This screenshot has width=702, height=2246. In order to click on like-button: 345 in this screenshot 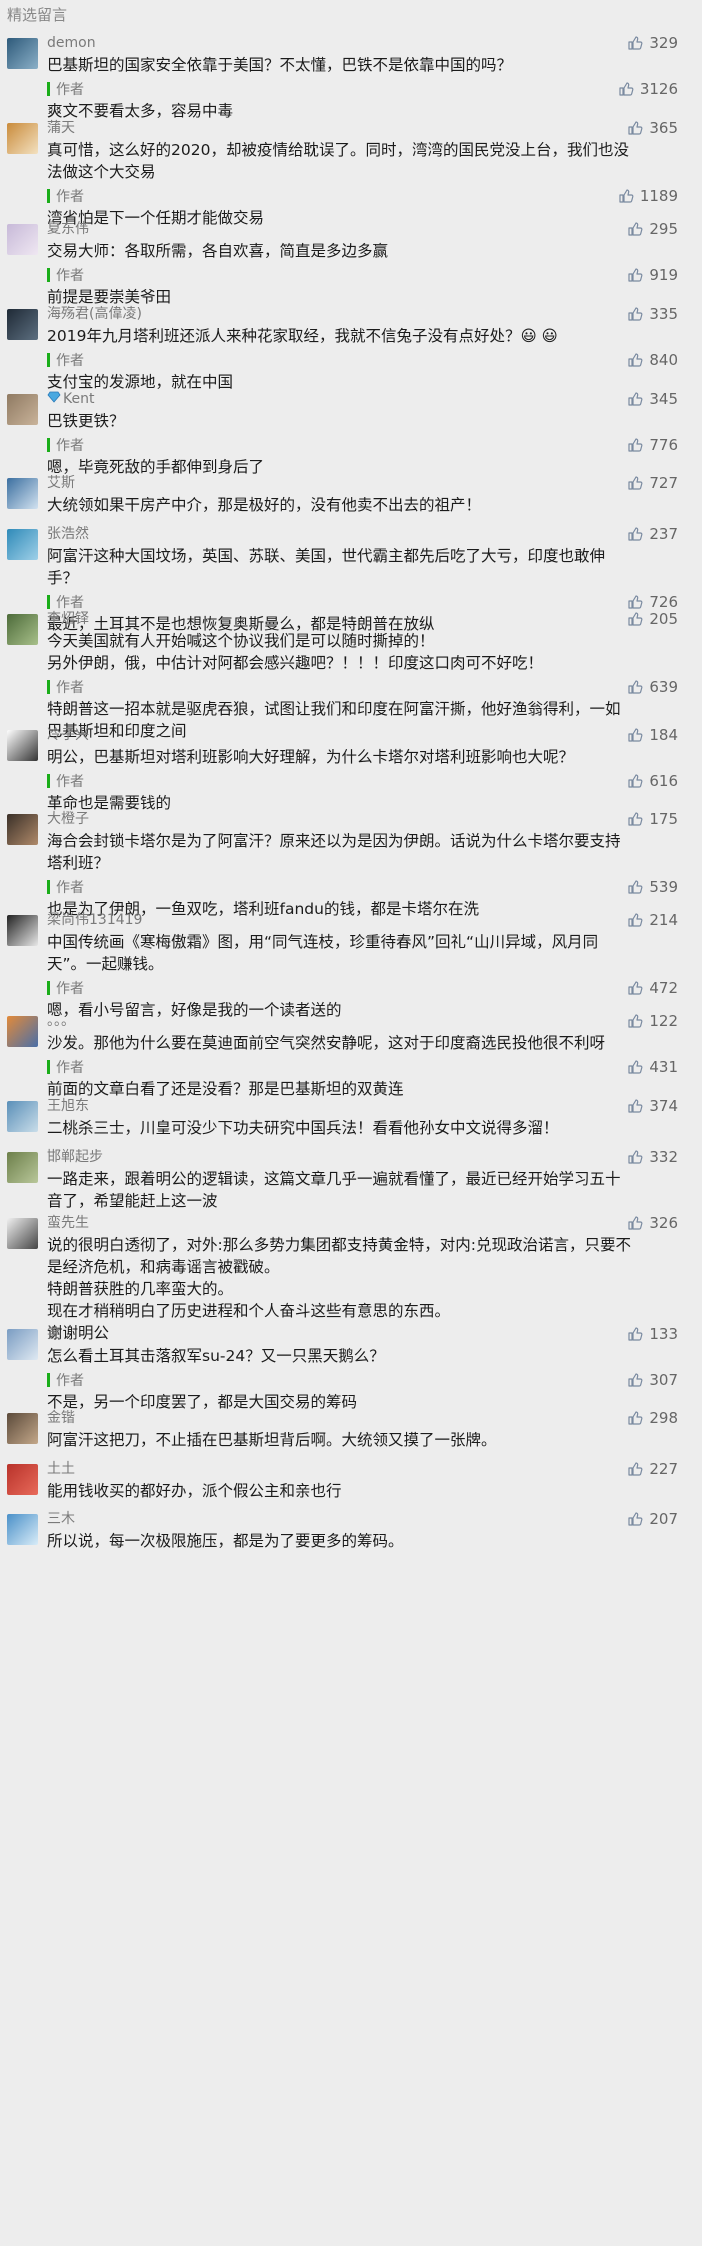, I will do `click(652, 399)`.